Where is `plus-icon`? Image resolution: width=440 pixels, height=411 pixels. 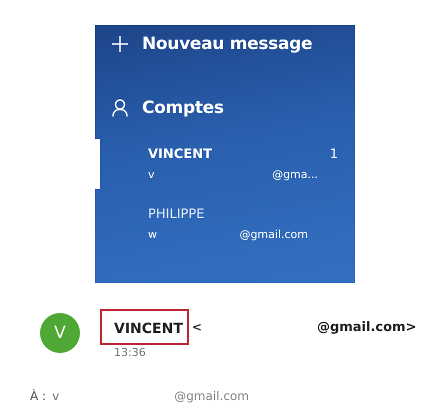 plus-icon is located at coordinates (120, 44).